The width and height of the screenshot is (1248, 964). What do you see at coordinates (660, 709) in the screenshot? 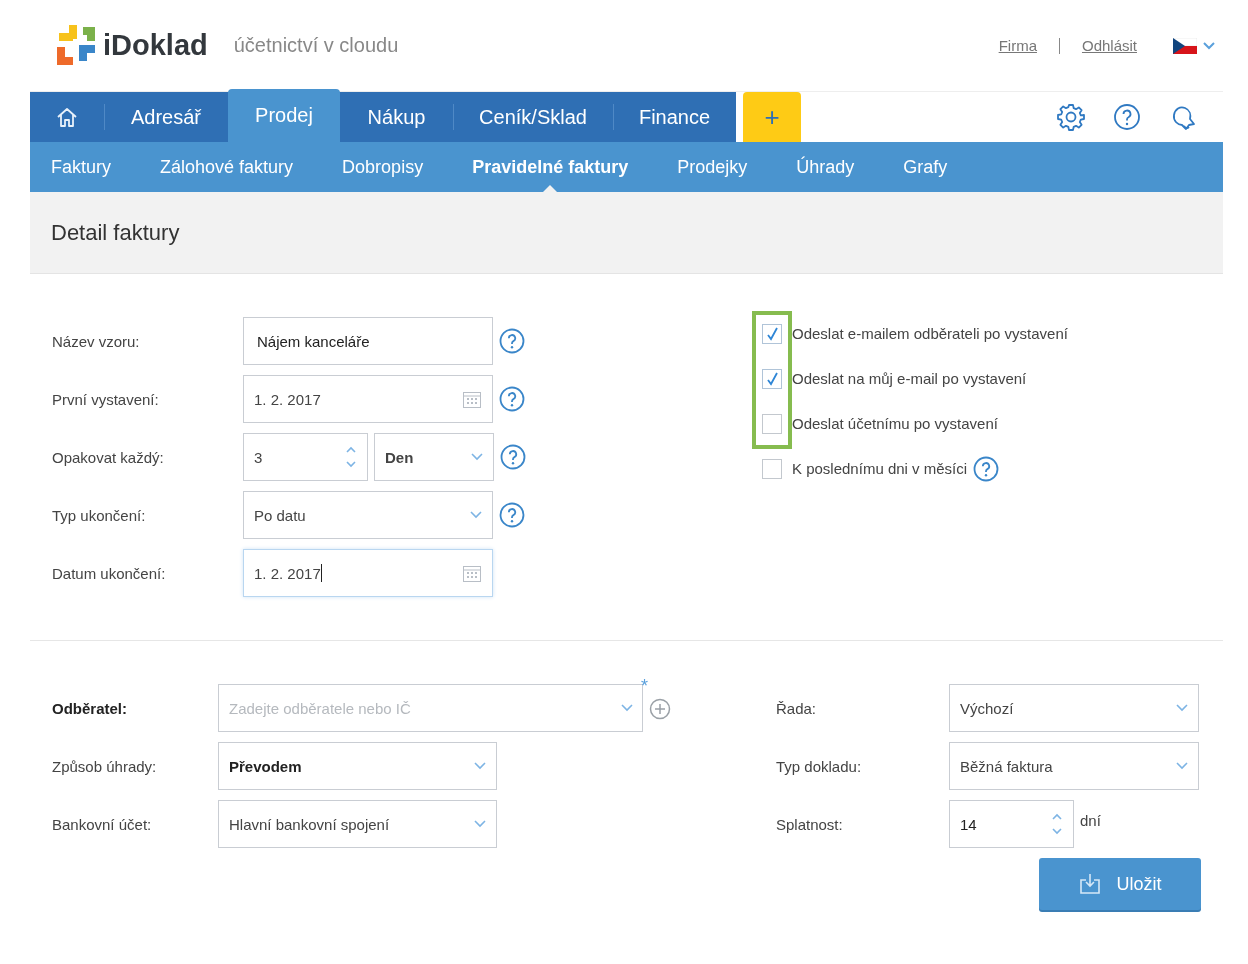
I see `add-icon` at bounding box center [660, 709].